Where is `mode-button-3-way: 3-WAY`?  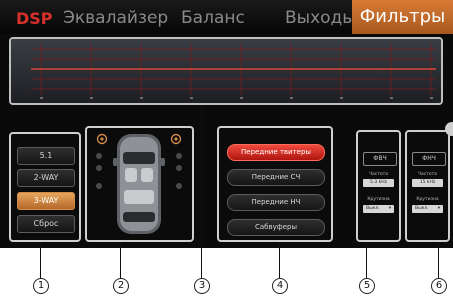
mode-button-3-way: 3-WAY is located at coordinates (46, 201).